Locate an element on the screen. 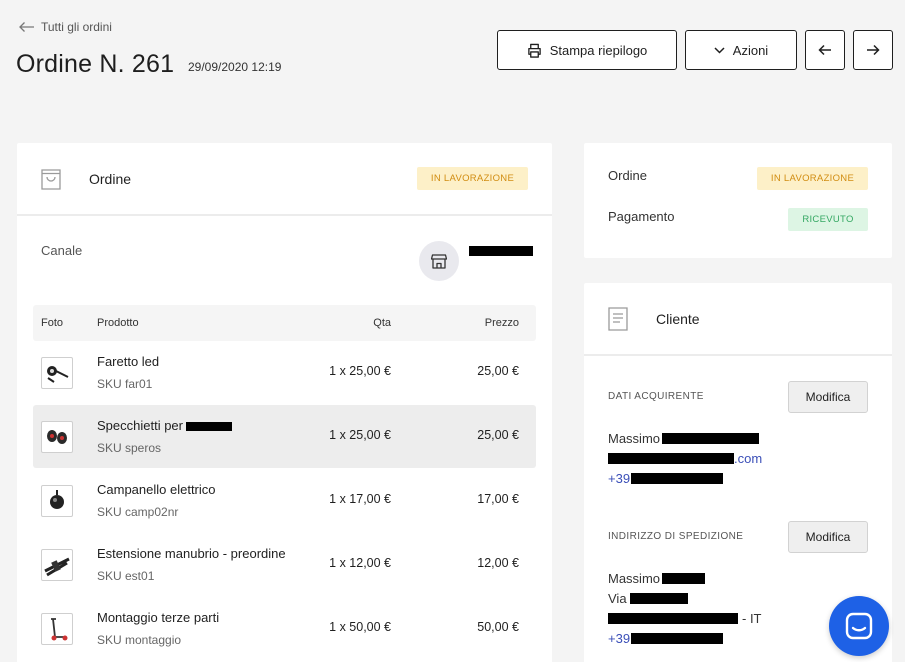  handlebar-icon is located at coordinates (57, 565).